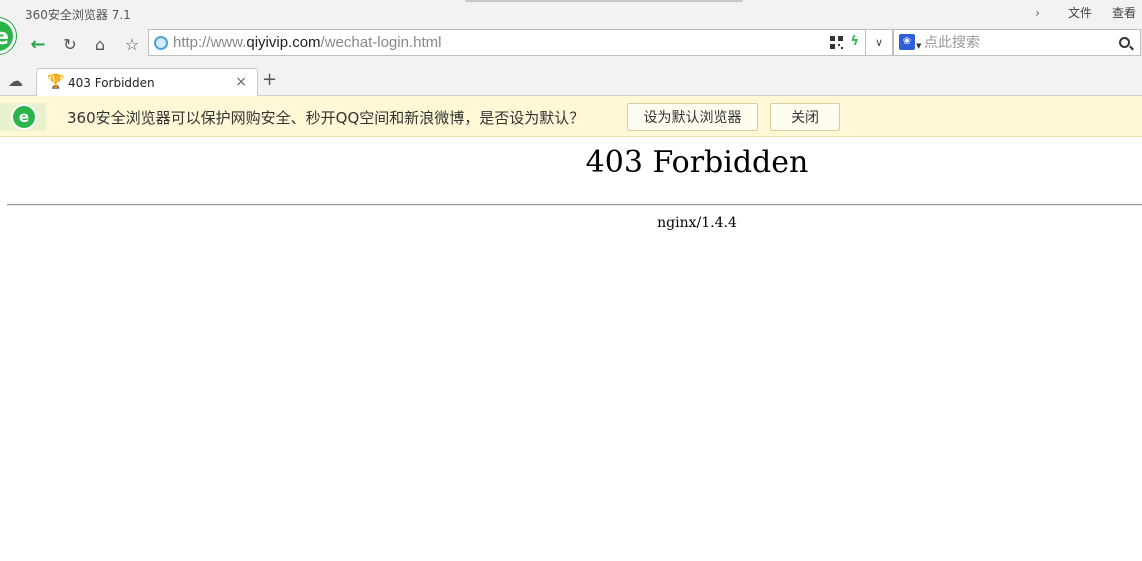 The width and height of the screenshot is (1142, 561). I want to click on home-button: ⌂, so click(100, 44).